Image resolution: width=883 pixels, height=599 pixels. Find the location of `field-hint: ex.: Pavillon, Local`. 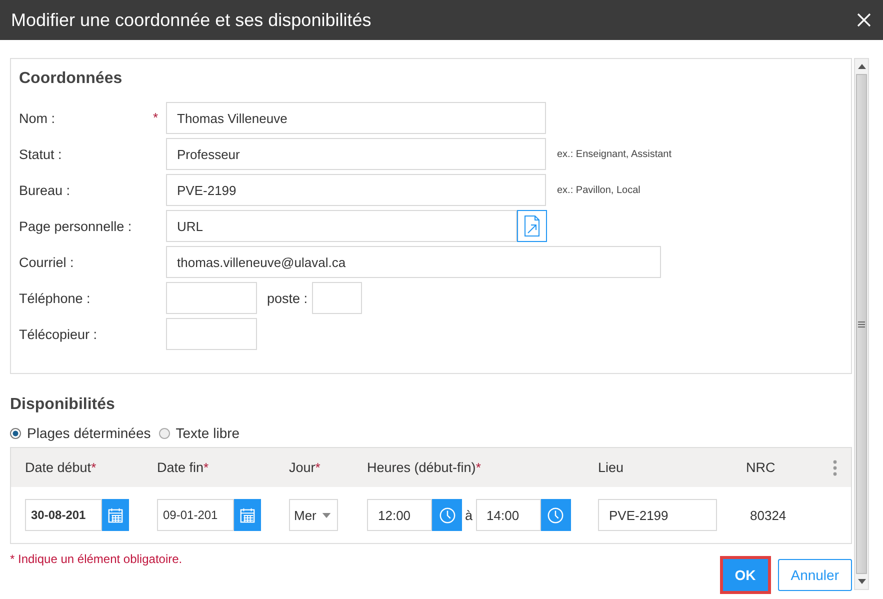

field-hint: ex.: Pavillon, Local is located at coordinates (598, 190).